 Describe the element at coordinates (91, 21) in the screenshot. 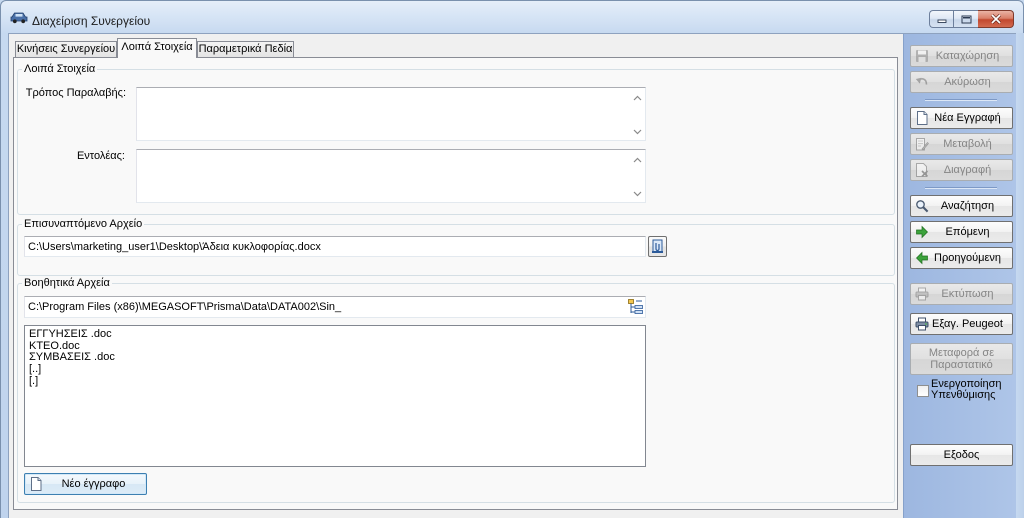

I see `window-title: Διαχείριση Συνεργείου` at that location.